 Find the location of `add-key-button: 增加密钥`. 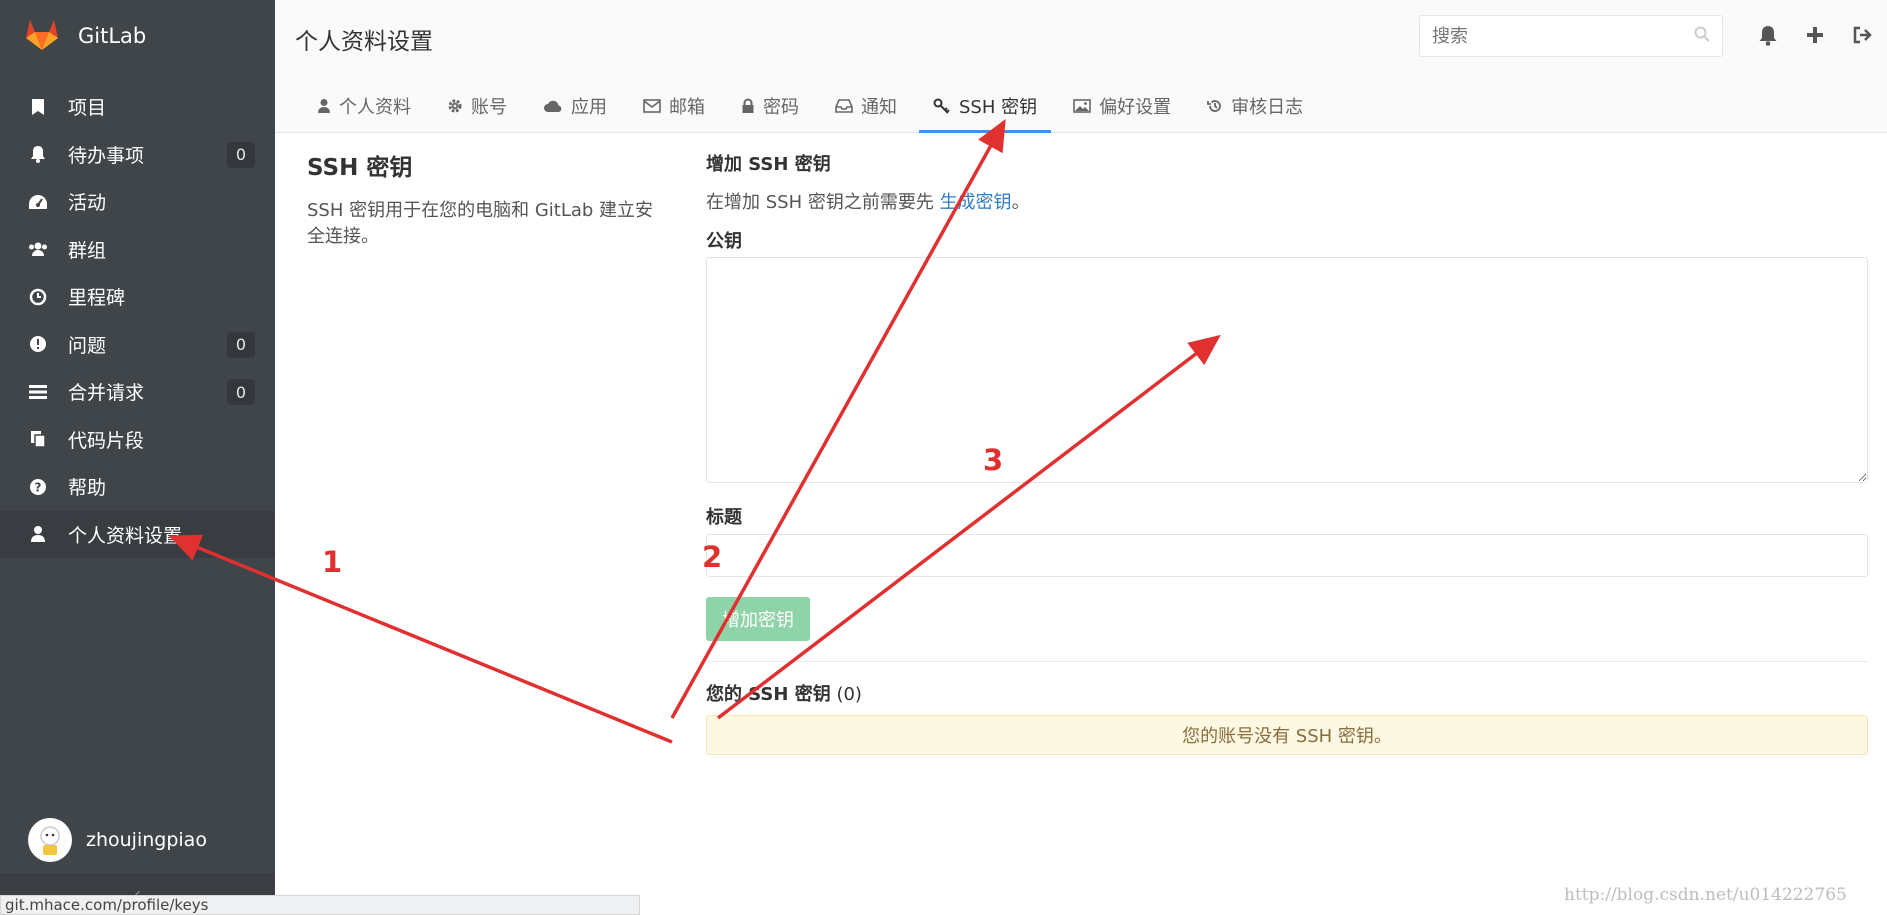

add-key-button: 增加密钥 is located at coordinates (758, 619).